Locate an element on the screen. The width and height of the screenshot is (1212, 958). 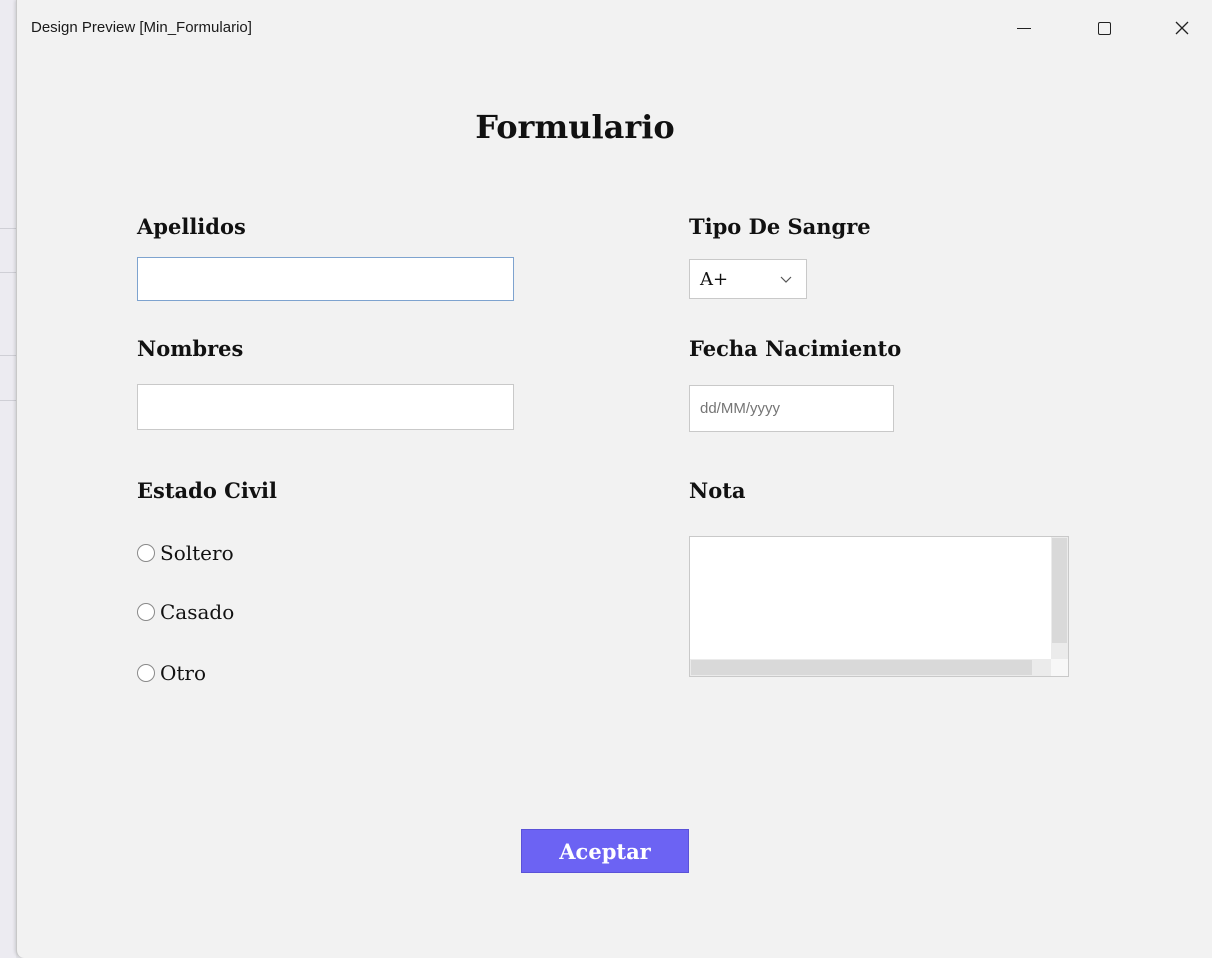
accept-button: Aceptar is located at coordinates (605, 851).